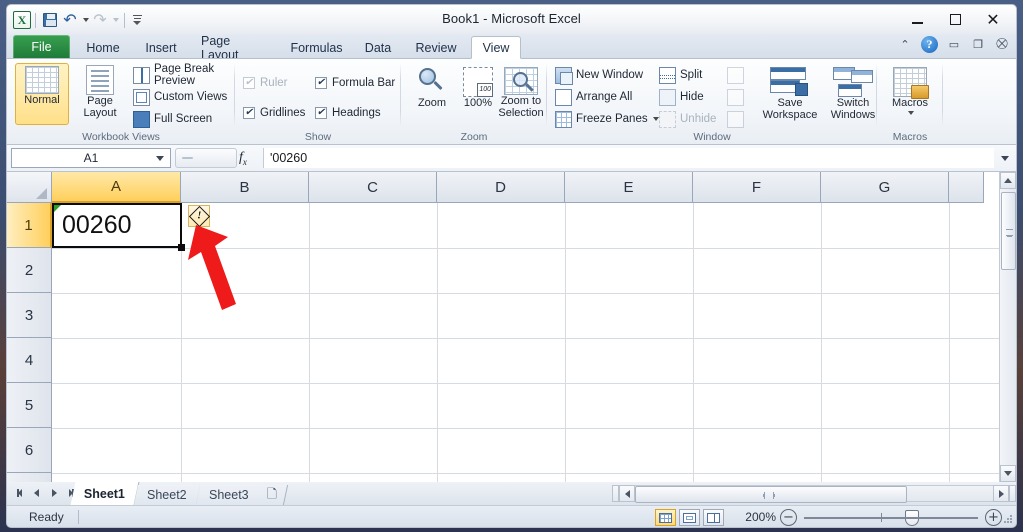  I want to click on headings-checkbox, so click(321, 113).